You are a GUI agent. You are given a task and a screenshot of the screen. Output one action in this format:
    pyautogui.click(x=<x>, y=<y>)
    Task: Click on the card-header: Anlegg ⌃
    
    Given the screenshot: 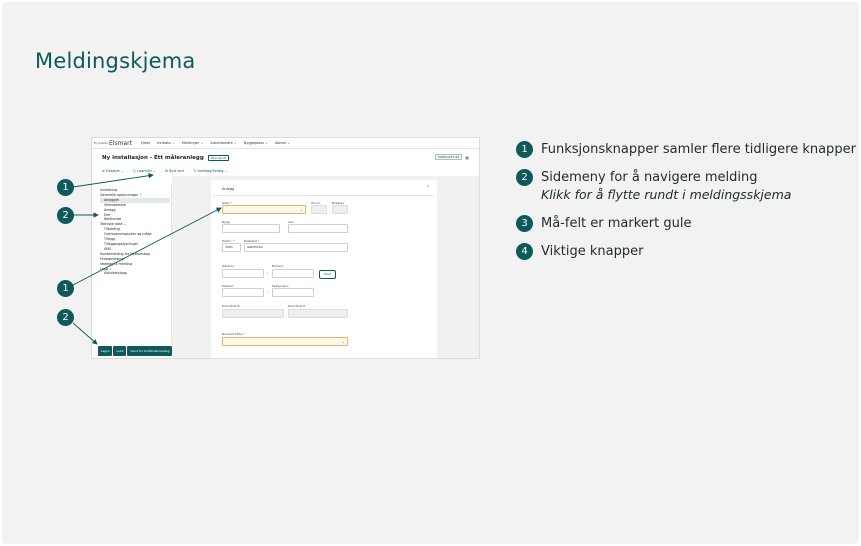 What is the action you would take?
    pyautogui.click(x=324, y=190)
    